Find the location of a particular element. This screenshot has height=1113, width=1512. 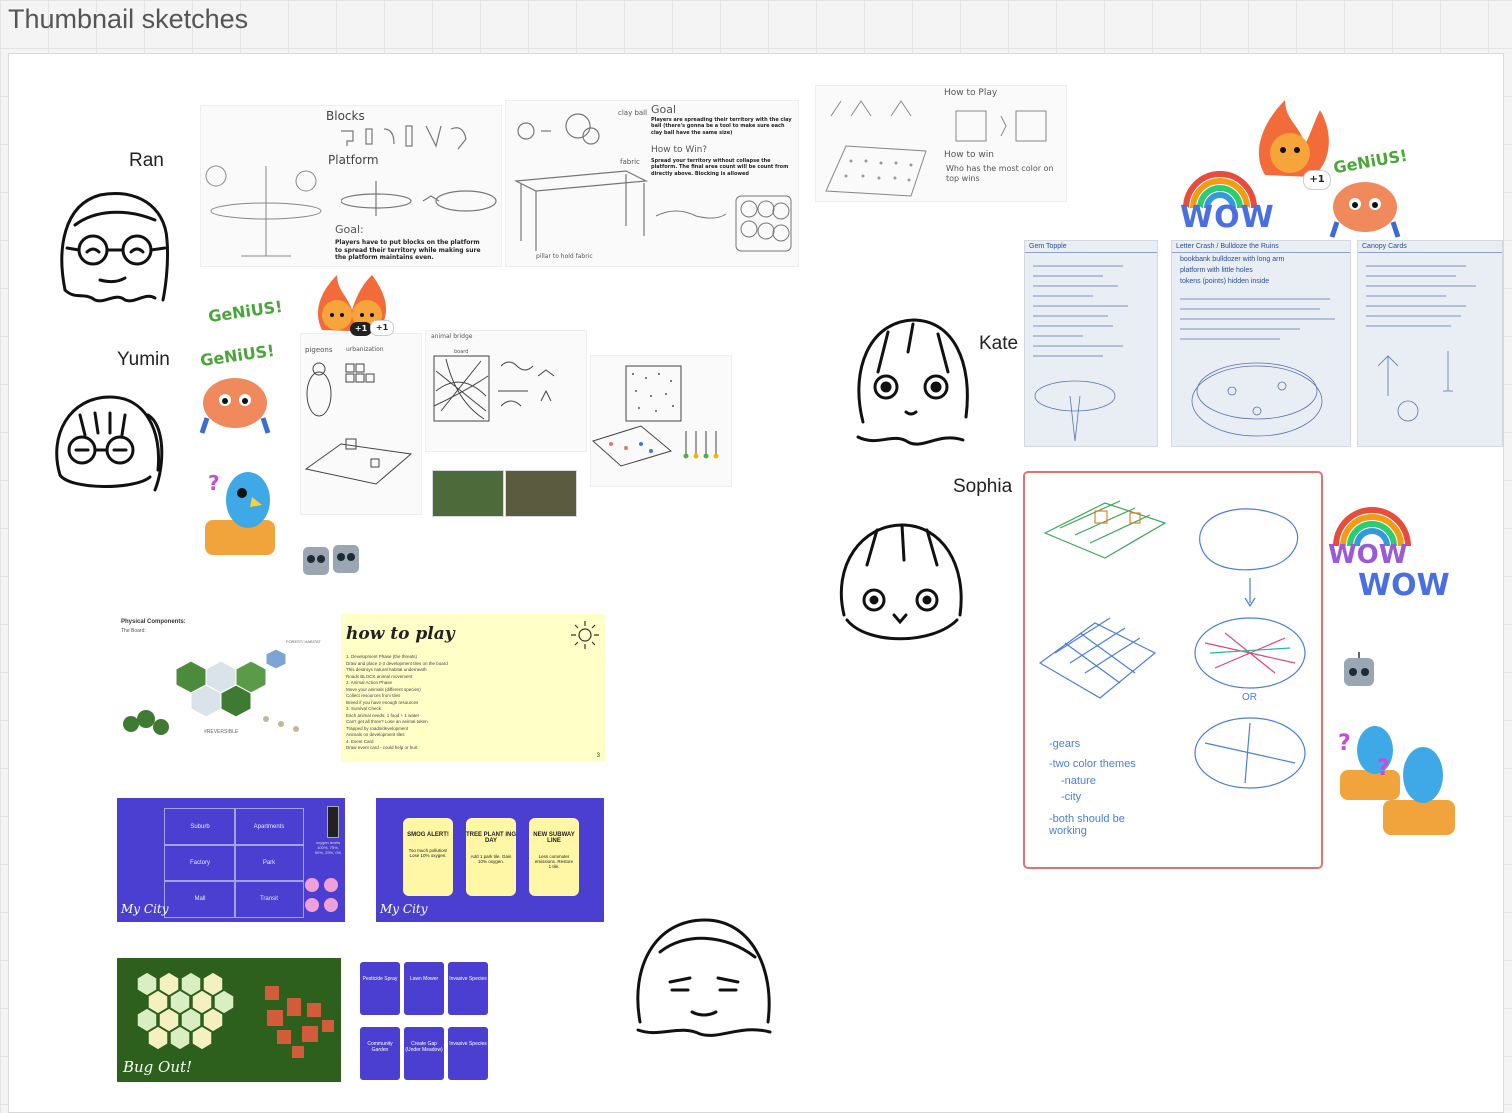

how-to-play-line: Draw event card - could help or hurt is located at coordinates (382, 747).